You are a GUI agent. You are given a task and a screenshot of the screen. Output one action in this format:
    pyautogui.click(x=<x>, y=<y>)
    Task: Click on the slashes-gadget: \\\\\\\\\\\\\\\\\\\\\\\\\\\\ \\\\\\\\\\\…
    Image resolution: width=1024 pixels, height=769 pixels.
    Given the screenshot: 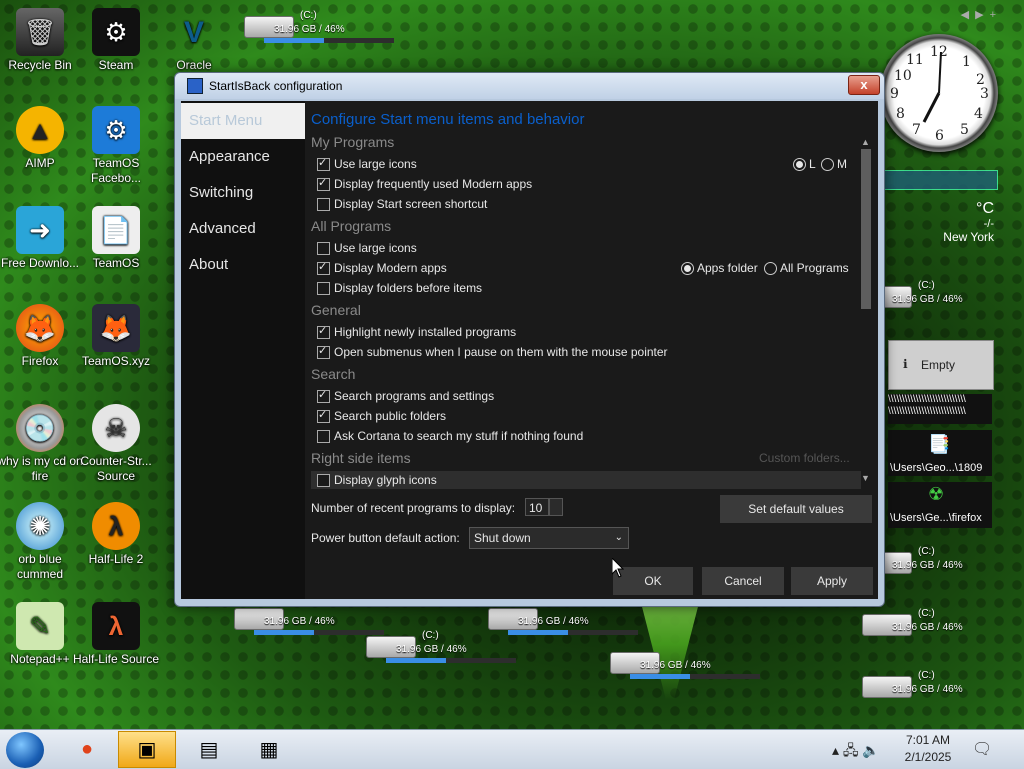 What is the action you would take?
    pyautogui.click(x=940, y=409)
    